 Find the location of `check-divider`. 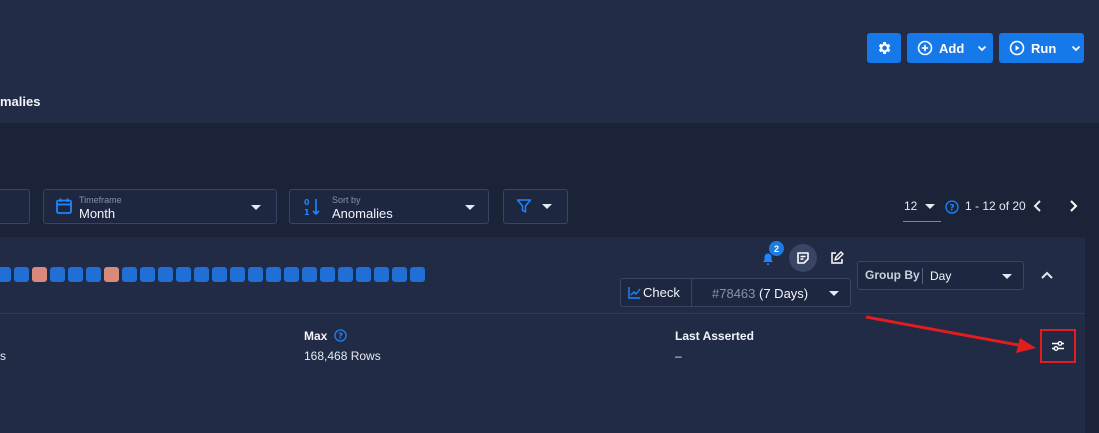

check-divider is located at coordinates (691, 292).